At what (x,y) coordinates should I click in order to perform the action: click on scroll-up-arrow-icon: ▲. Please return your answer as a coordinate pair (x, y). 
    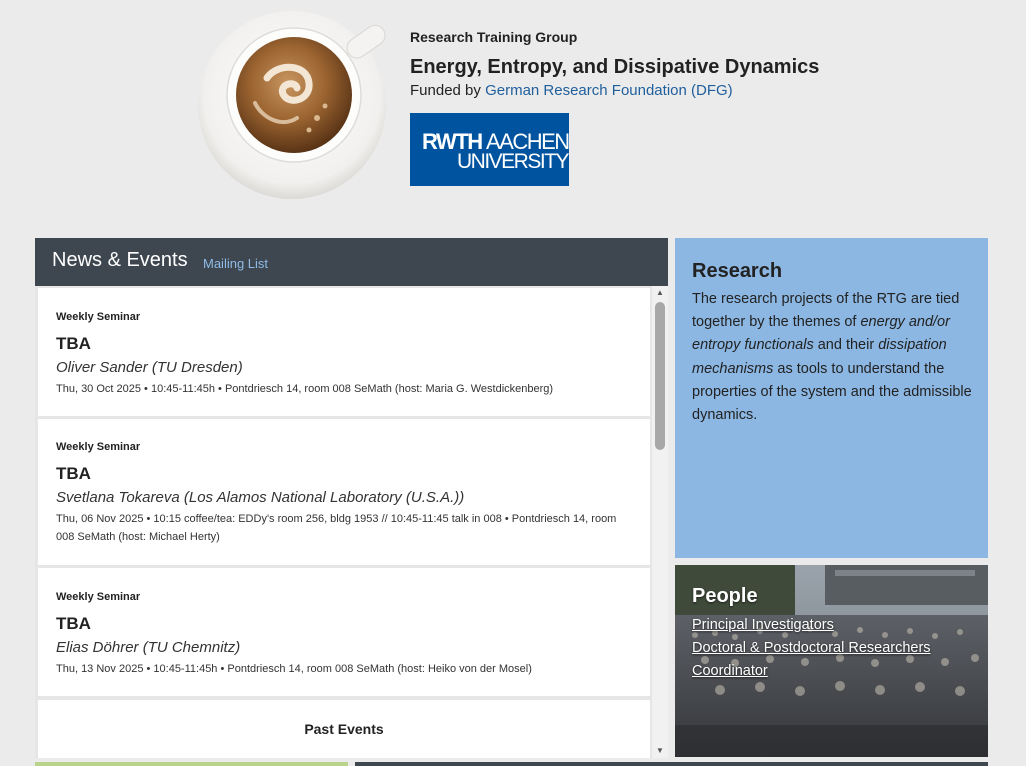
    Looking at the image, I should click on (660, 293).